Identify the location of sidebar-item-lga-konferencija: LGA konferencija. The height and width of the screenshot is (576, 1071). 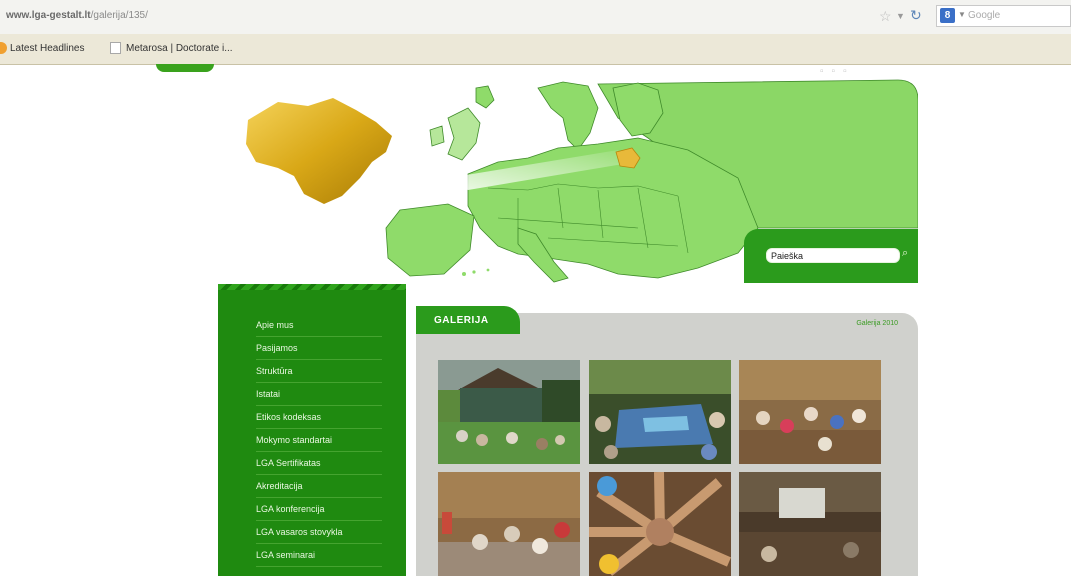
(319, 509).